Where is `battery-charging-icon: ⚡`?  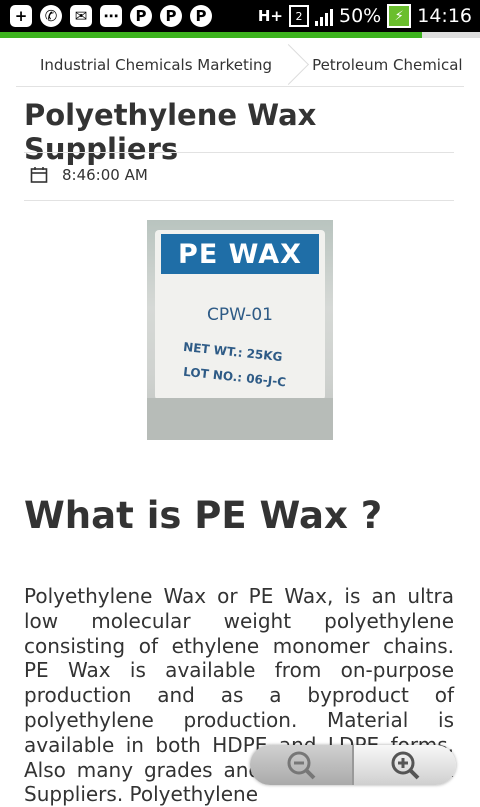
battery-charging-icon: ⚡ is located at coordinates (399, 16).